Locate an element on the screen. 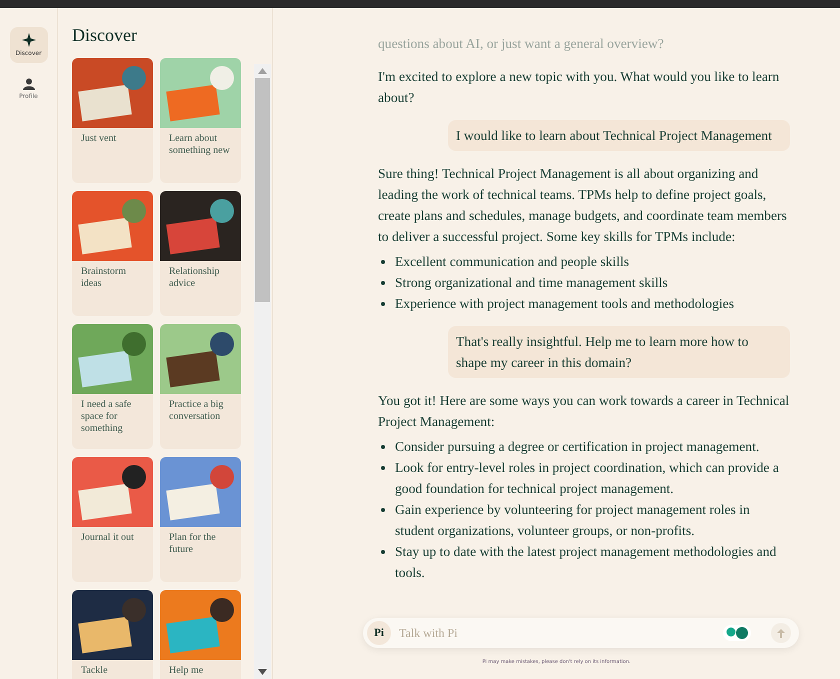 This screenshot has width=840, height=679. topic-card: Plan for the future is located at coordinates (200, 519).